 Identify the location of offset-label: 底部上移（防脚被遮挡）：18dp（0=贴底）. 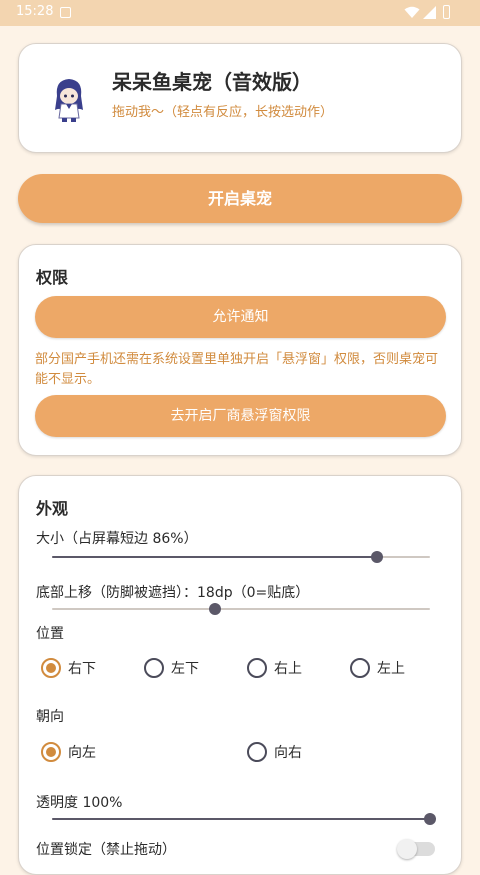
(173, 593).